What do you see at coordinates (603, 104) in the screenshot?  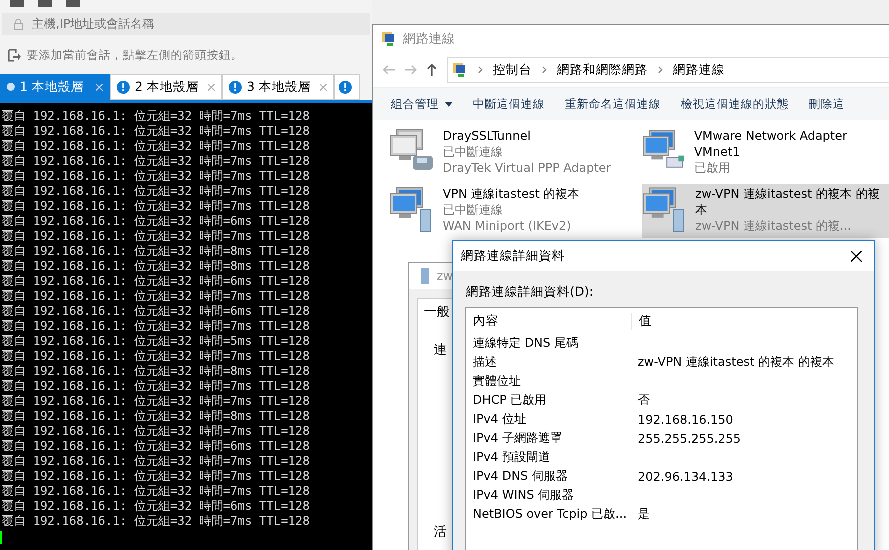 I see `toolbar-button: 重新命名這個連線` at bounding box center [603, 104].